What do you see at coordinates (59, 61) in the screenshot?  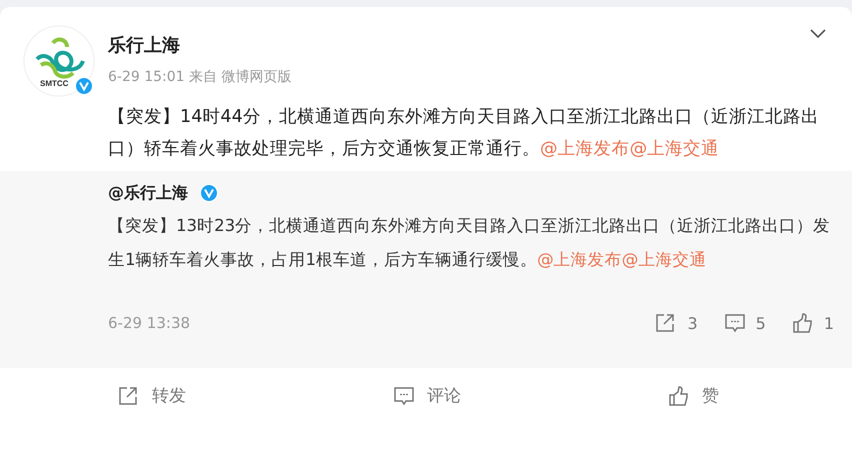 I see `logo-drawing` at bounding box center [59, 61].